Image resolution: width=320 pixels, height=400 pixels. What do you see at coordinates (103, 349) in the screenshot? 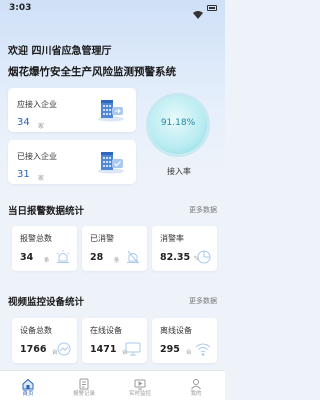
I see `device-online-value: 1471` at bounding box center [103, 349].